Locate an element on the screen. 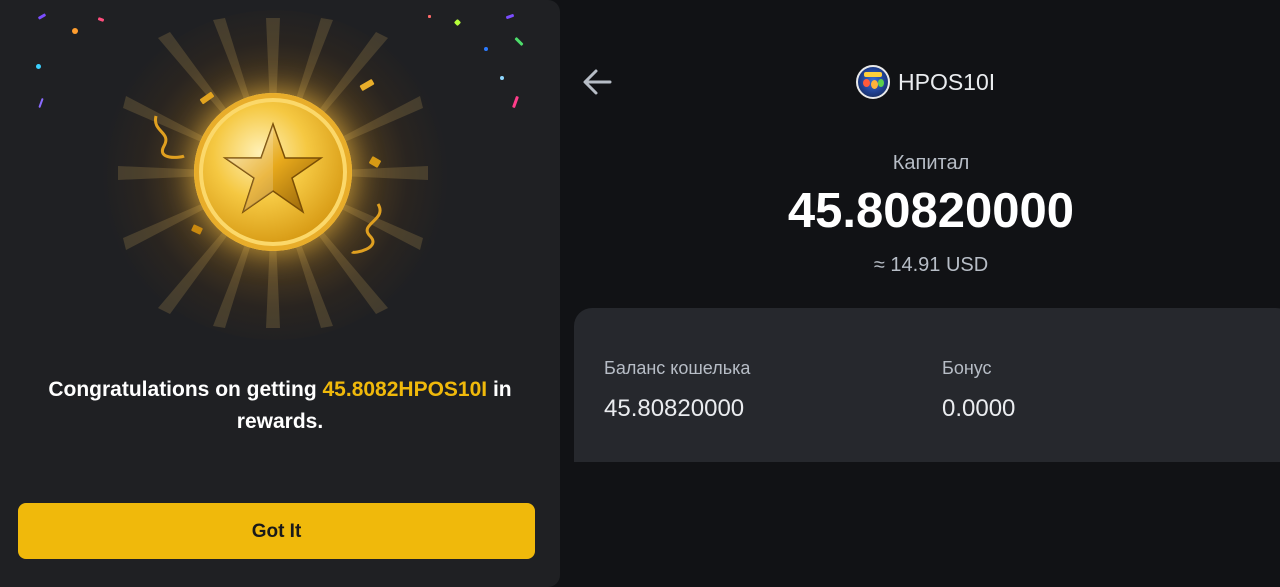  bonus-label: Бонус is located at coordinates (967, 368).